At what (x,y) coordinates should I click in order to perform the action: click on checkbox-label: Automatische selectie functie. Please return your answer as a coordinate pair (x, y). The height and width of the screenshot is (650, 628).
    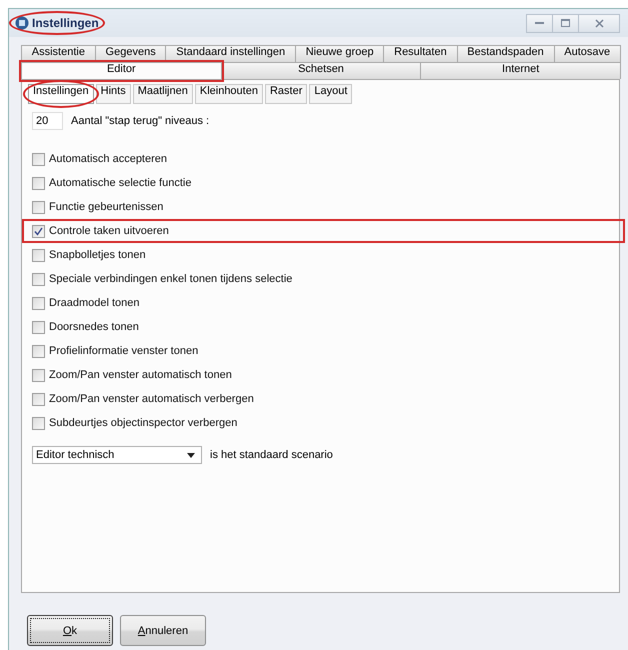
    Looking at the image, I should click on (120, 183).